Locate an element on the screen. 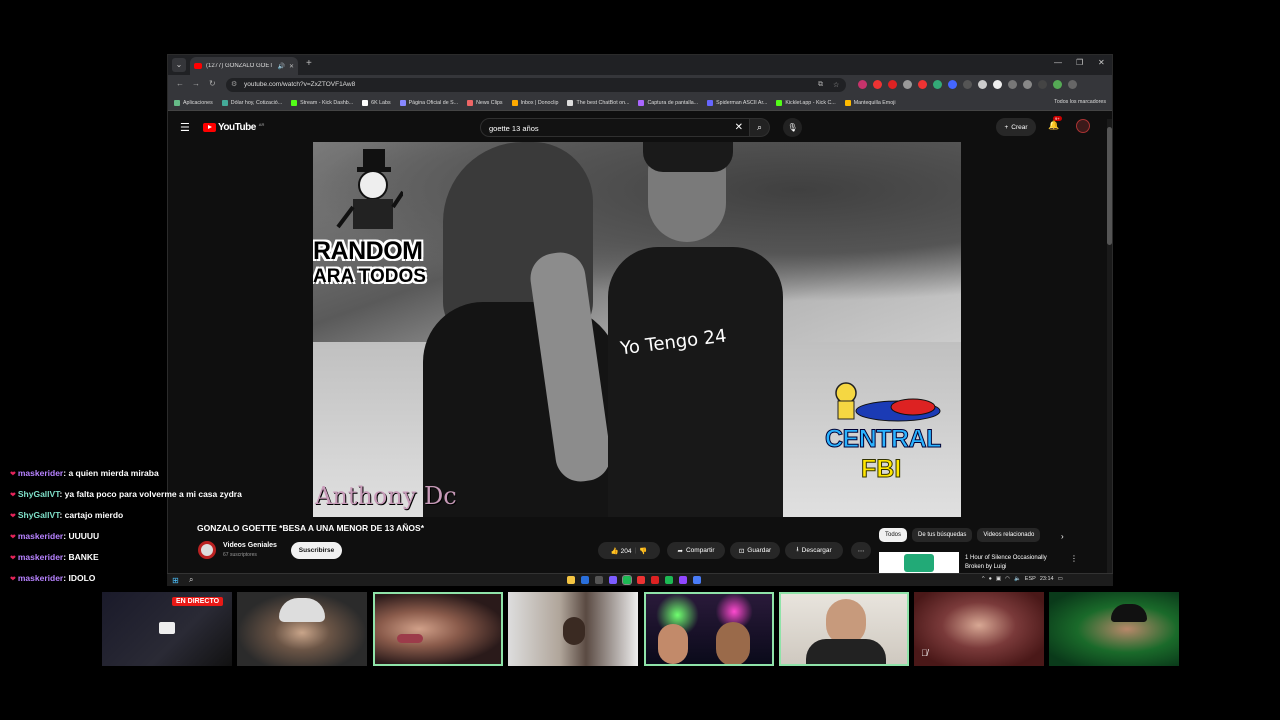 The height and width of the screenshot is (720, 1280). tab-active: (1277) GONZALO GOETTE 🔊 ✕ is located at coordinates (244, 66).